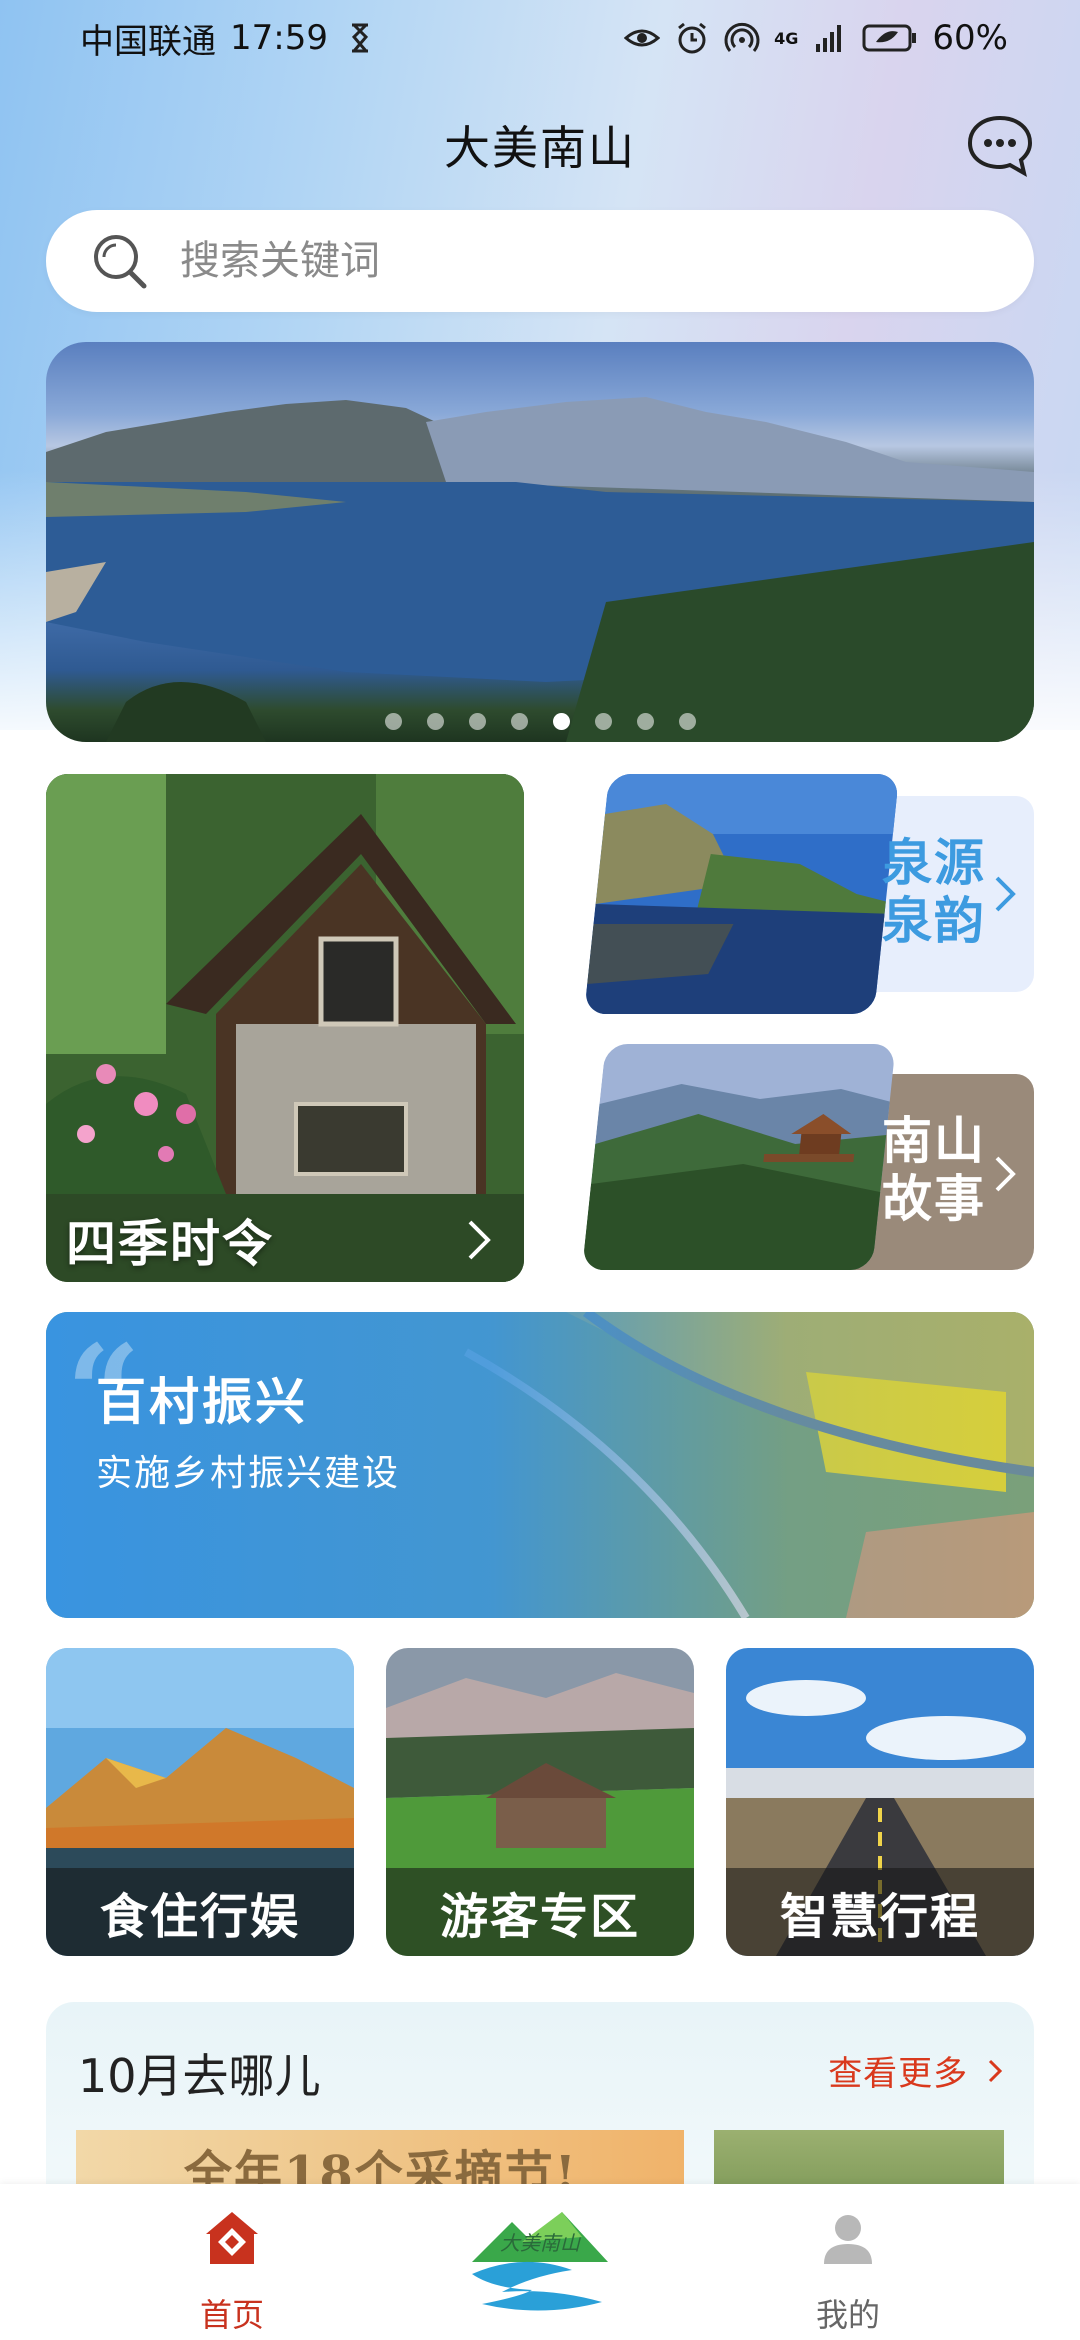 This screenshot has width=1080, height=2340. I want to click on nanshan-logo-icon: 大美南山, so click(540, 2261).